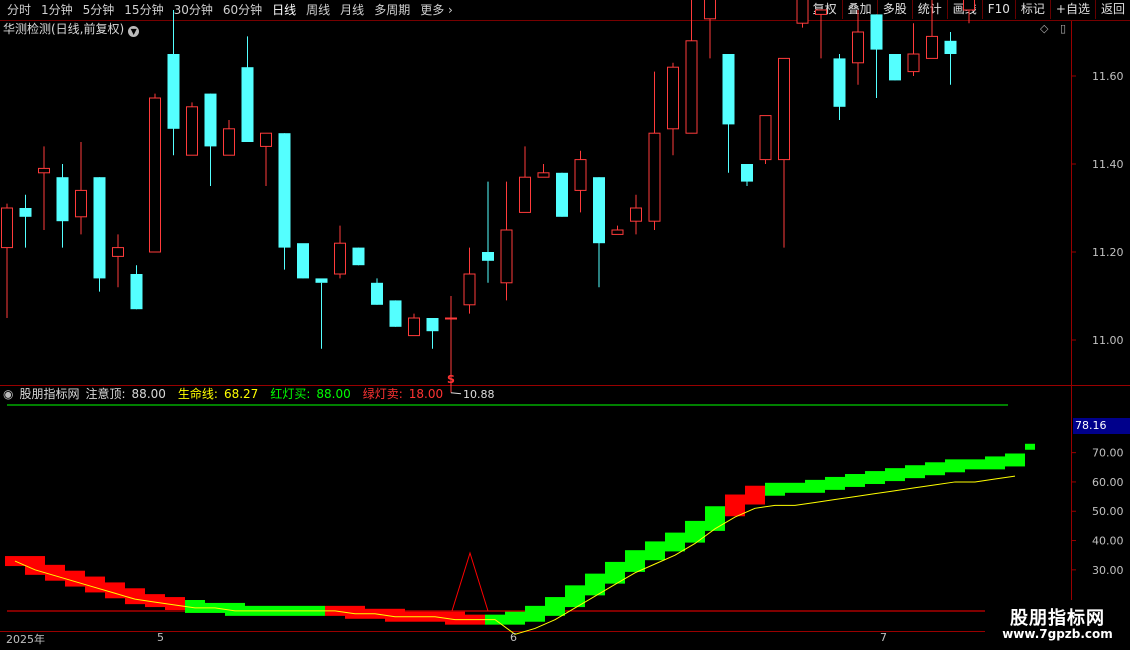  What do you see at coordinates (8, 394) in the screenshot?
I see `indicator-toggle-icon: ◉` at bounding box center [8, 394].